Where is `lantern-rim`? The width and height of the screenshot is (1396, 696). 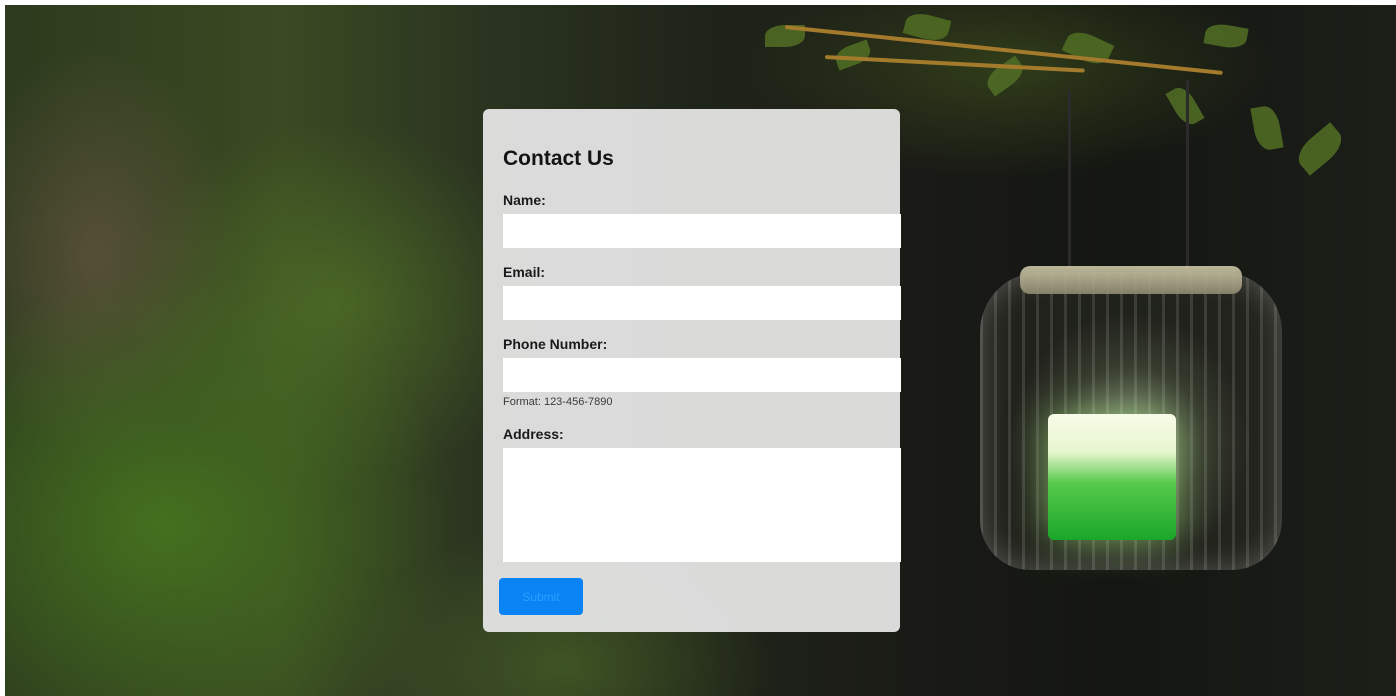 lantern-rim is located at coordinates (1131, 280).